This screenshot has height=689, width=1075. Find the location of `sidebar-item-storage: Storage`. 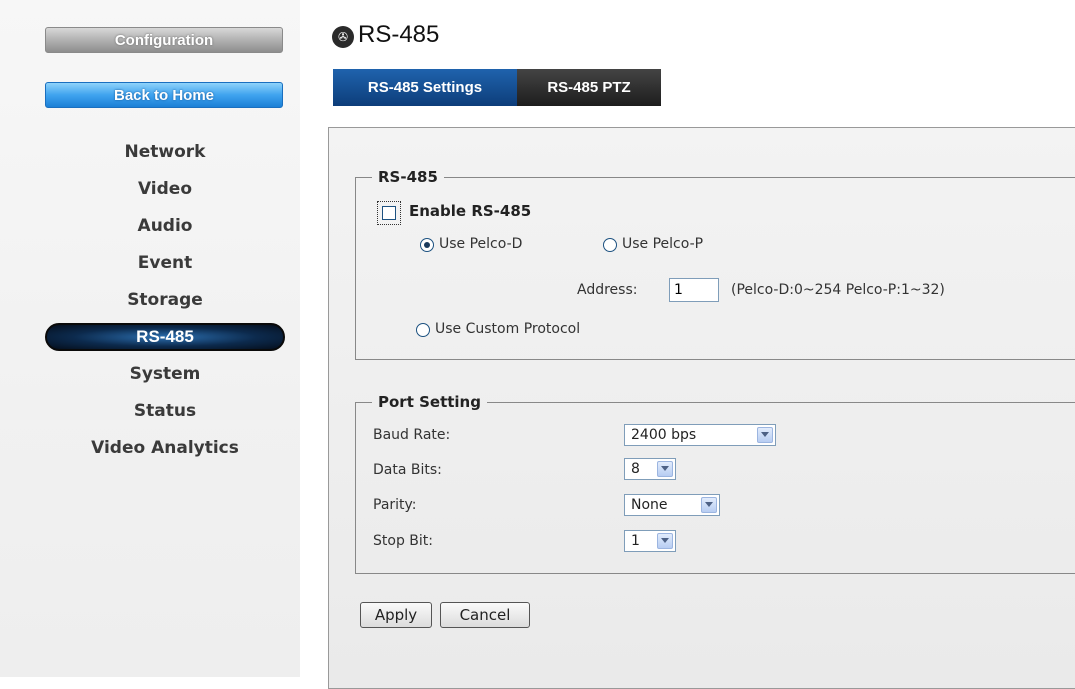

sidebar-item-storage: Storage is located at coordinates (165, 300).